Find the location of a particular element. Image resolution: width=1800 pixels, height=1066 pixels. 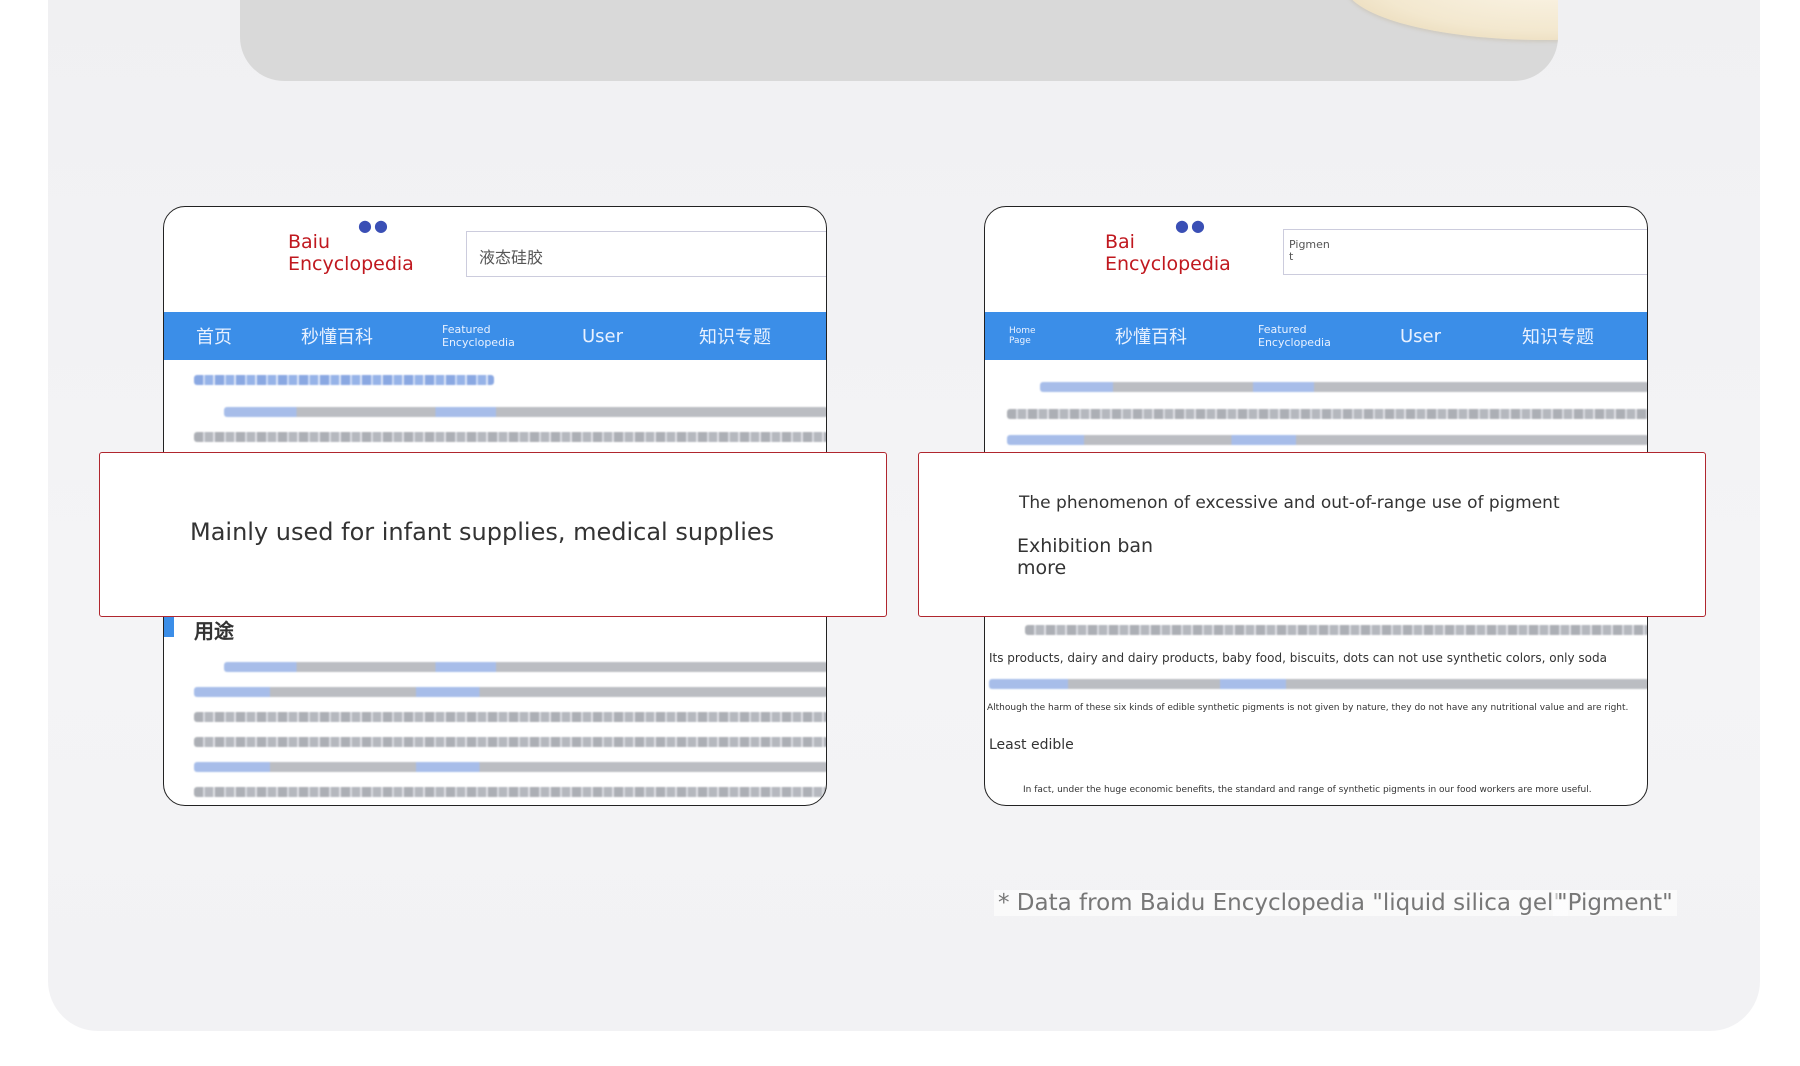

article-text-least: Least edible is located at coordinates (1031, 745).